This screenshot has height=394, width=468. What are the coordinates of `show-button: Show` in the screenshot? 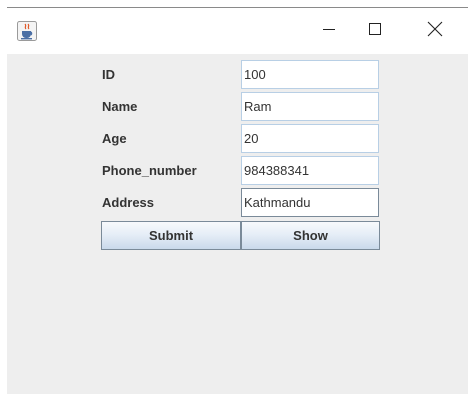 It's located at (310, 235).